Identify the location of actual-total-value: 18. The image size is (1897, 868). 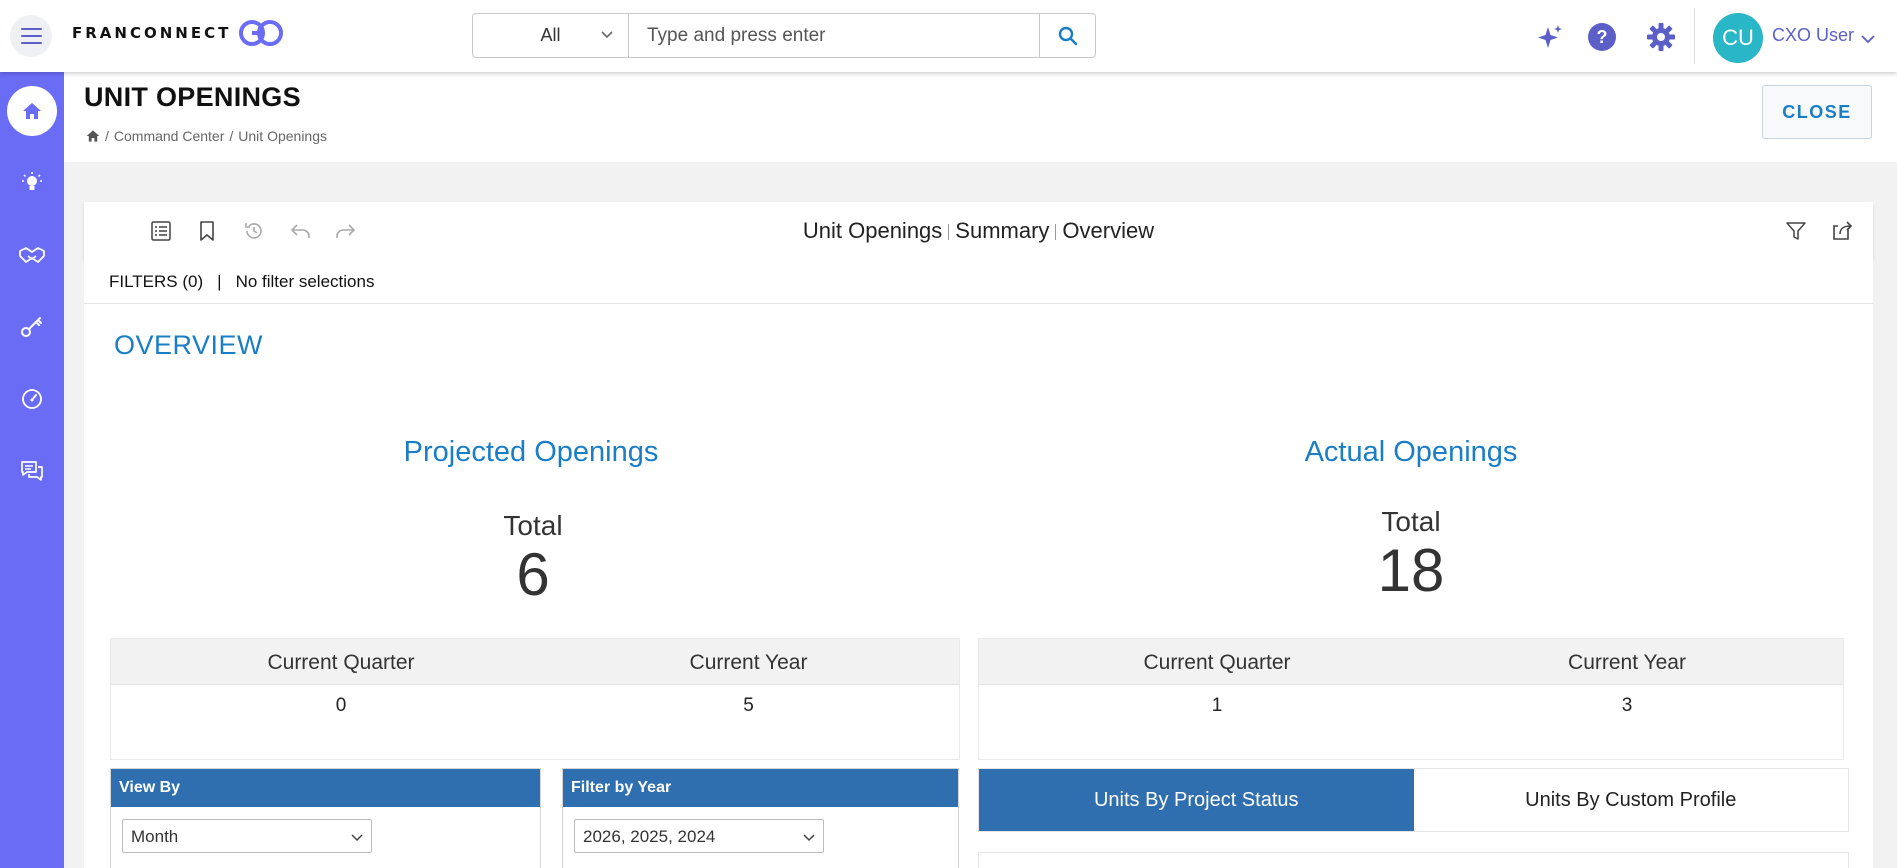
(1411, 570).